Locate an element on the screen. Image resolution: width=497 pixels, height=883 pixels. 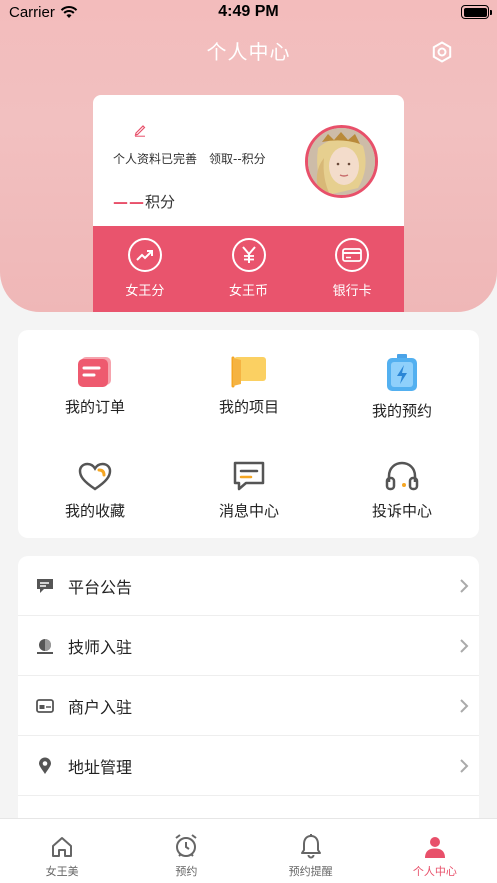
person-icon is located at coordinates (435, 846).